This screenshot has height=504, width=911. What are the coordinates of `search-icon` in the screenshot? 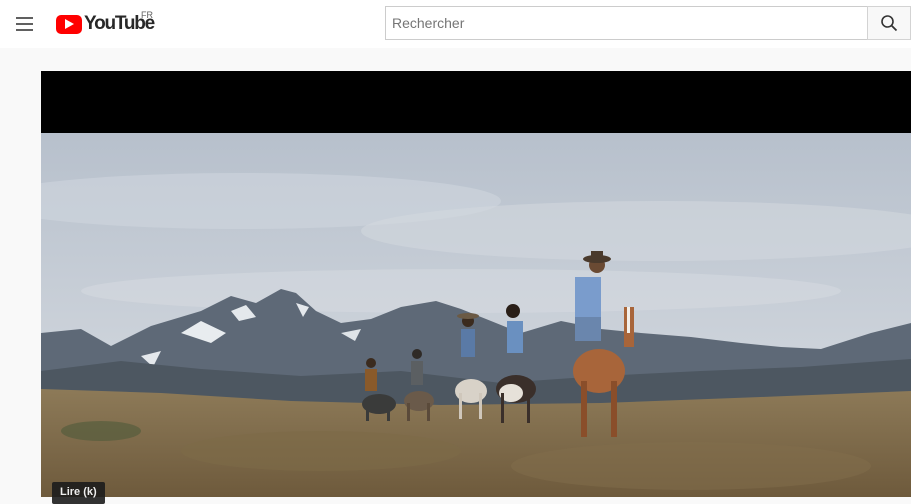 It's located at (889, 23).